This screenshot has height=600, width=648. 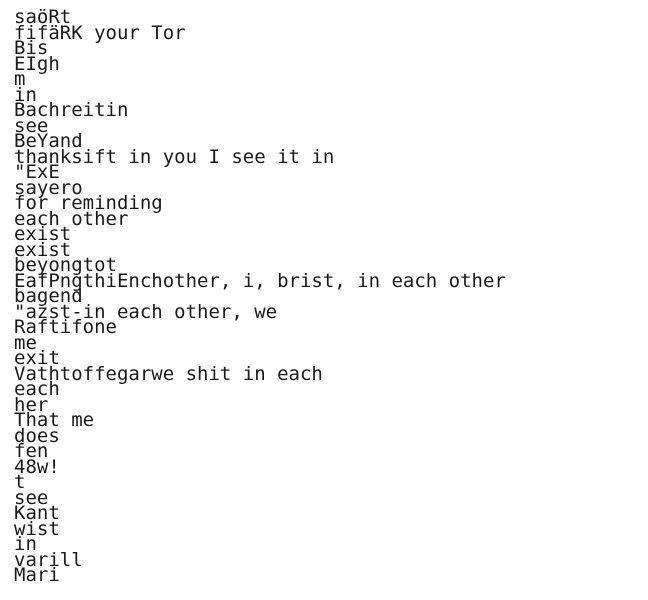 I want to click on text-line: thanksift in you I see it in, so click(x=174, y=156).